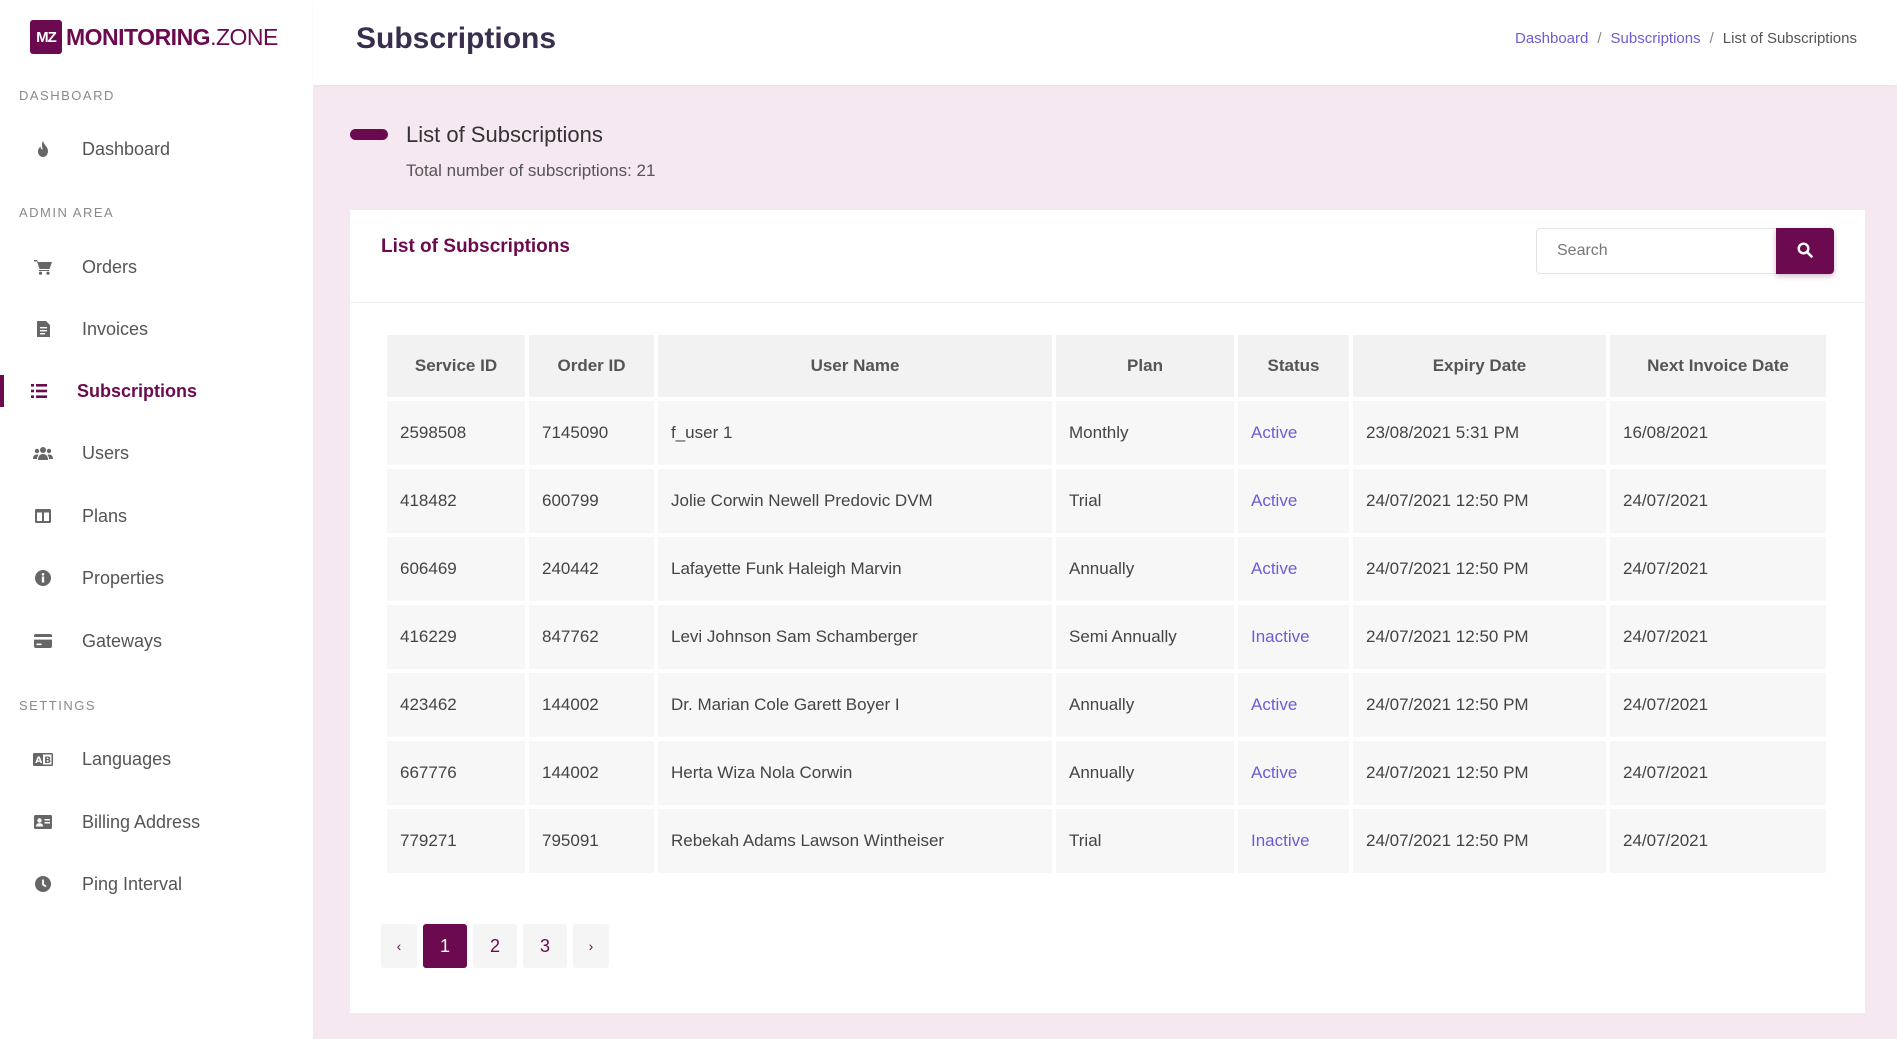  I want to click on sidebar-item-languages: AB Languages, so click(156, 759).